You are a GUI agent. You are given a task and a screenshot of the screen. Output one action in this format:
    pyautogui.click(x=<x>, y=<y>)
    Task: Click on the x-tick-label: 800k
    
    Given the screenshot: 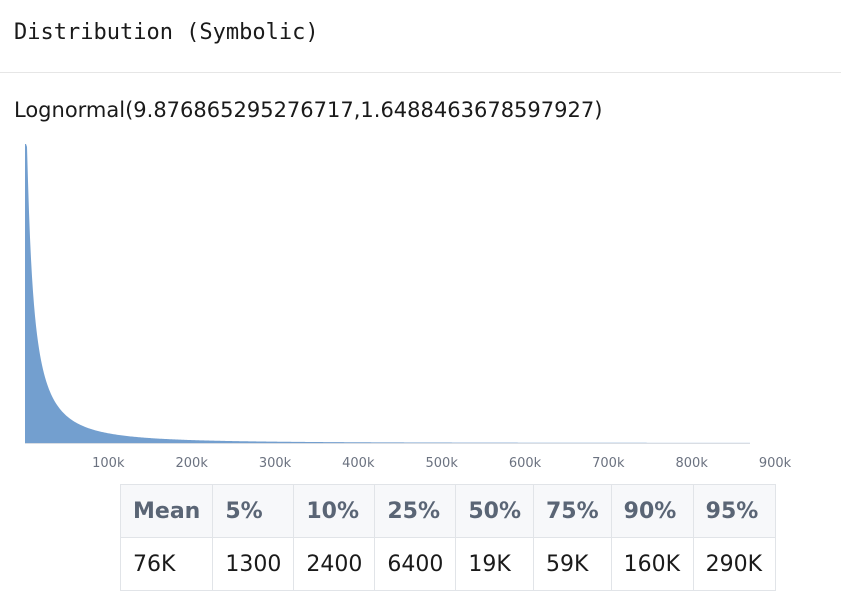 What is the action you would take?
    pyautogui.click(x=692, y=463)
    